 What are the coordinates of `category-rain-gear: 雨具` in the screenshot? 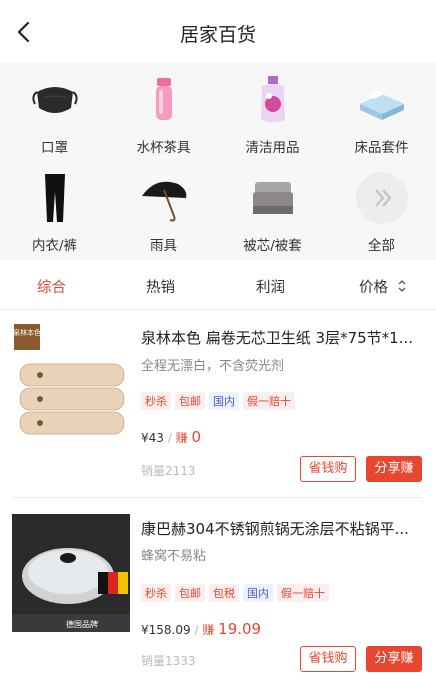 It's located at (163, 213).